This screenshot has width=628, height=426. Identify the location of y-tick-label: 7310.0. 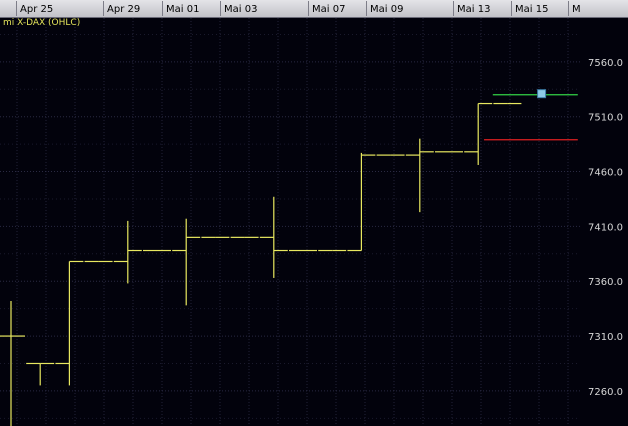
(605, 337).